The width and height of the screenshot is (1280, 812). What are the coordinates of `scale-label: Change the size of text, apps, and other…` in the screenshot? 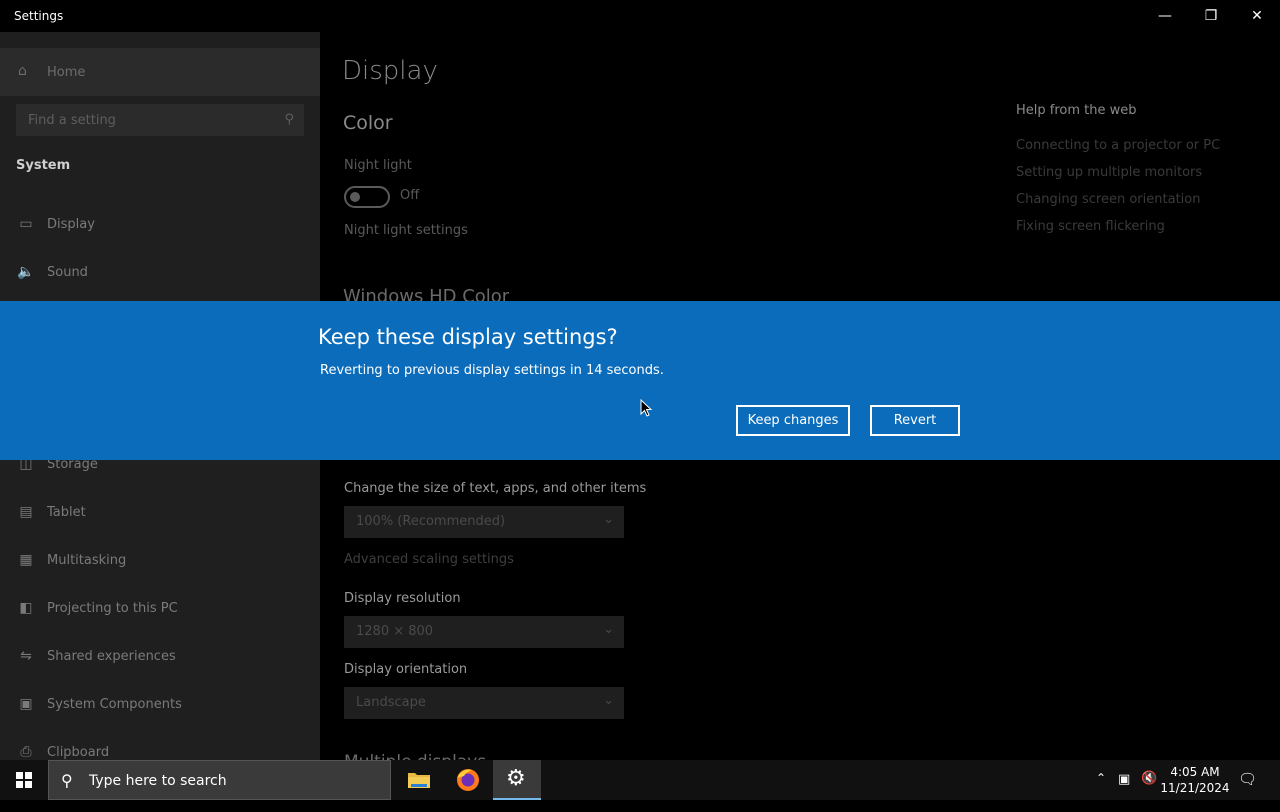 It's located at (495, 488).